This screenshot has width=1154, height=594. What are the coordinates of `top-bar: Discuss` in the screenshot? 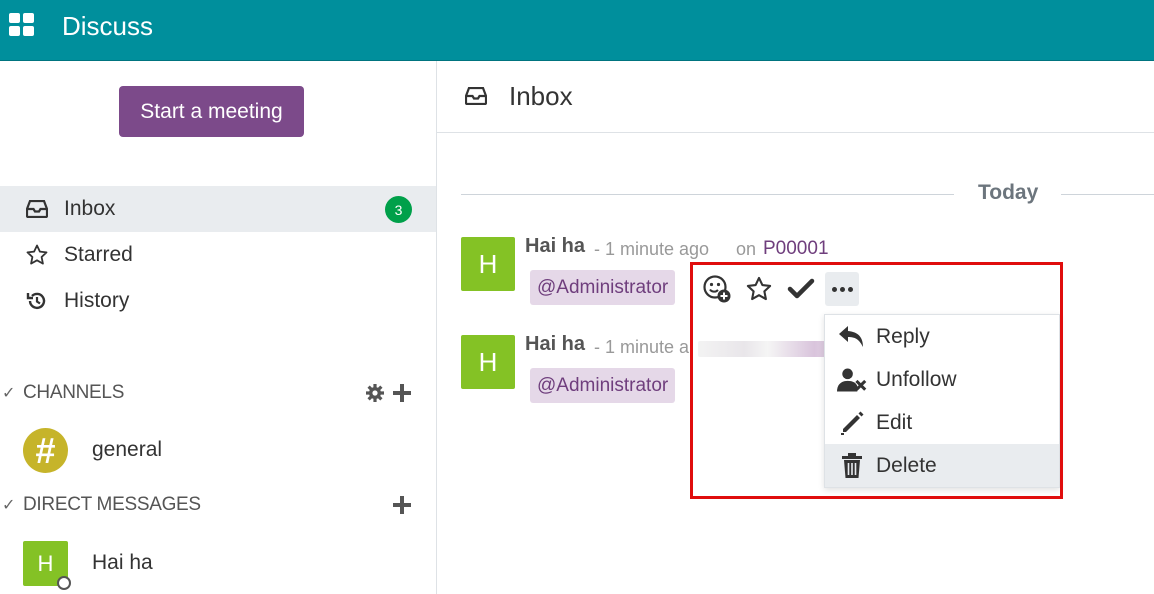 It's located at (577, 30).